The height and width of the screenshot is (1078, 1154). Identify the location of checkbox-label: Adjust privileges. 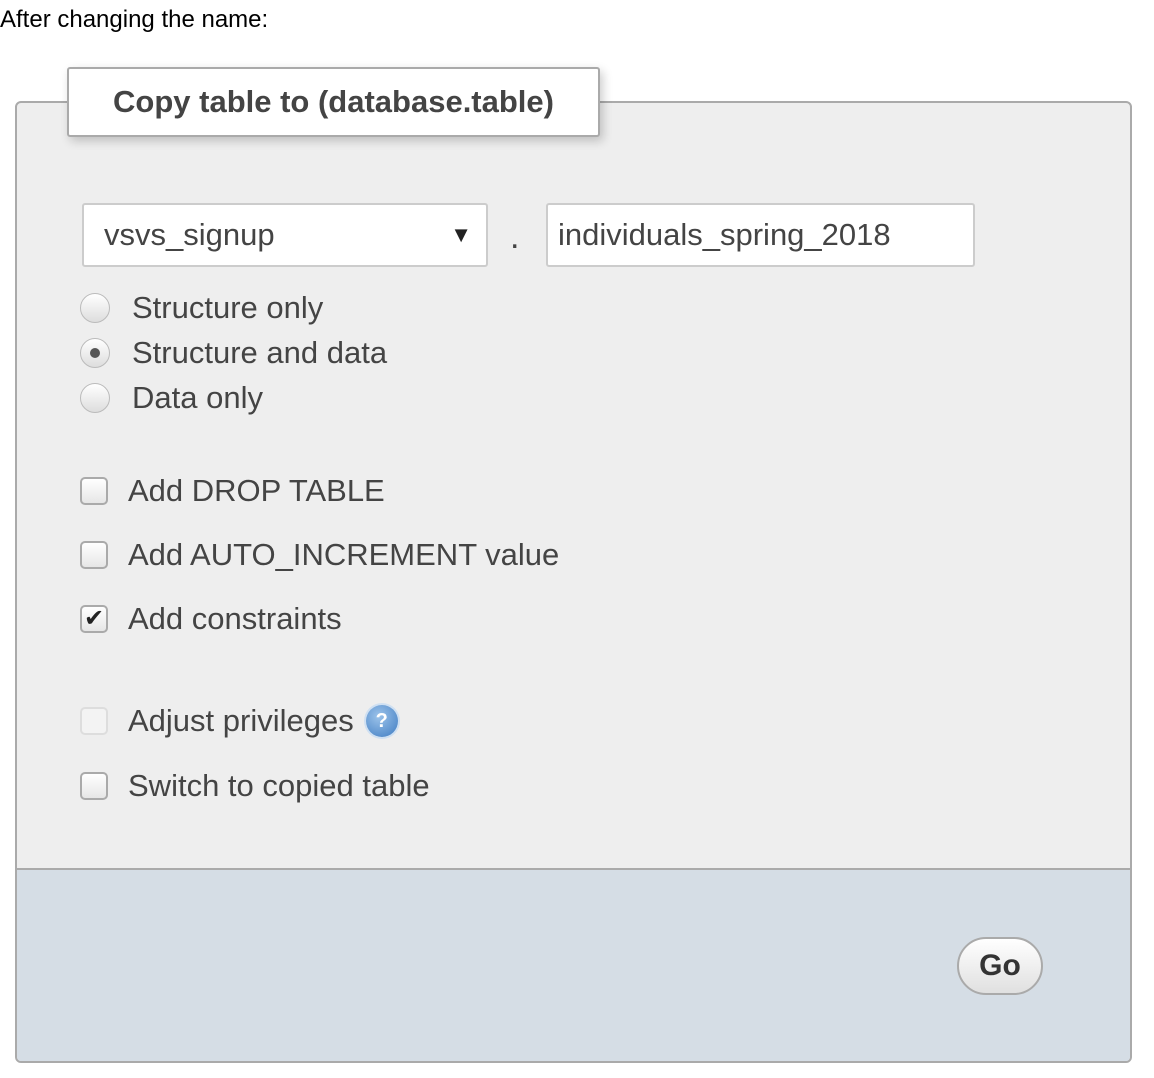
(241, 720).